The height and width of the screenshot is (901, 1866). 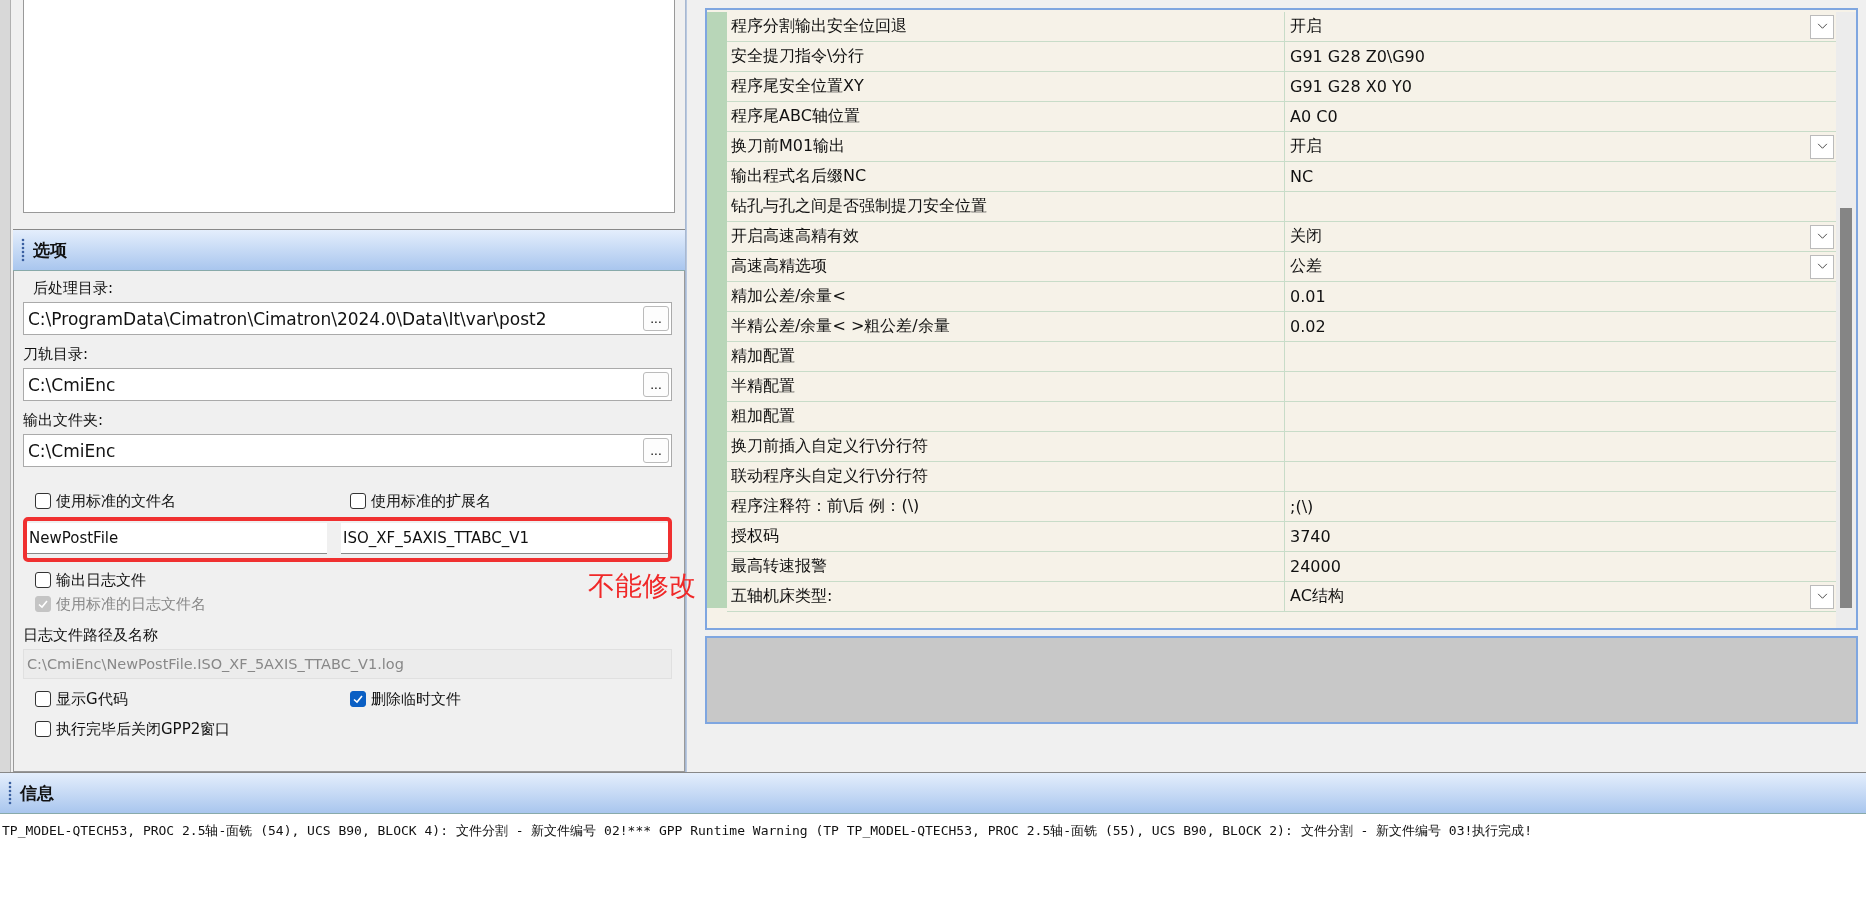 I want to click on property-name: 输出程式名后缀NC, so click(x=1006, y=176).